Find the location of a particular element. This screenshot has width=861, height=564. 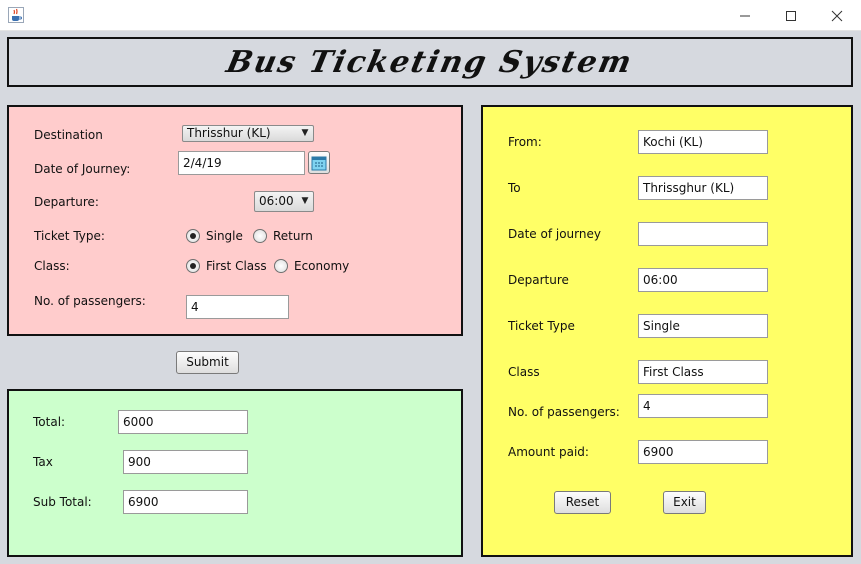

departure-combo: 06:00 ▼ is located at coordinates (284, 201).